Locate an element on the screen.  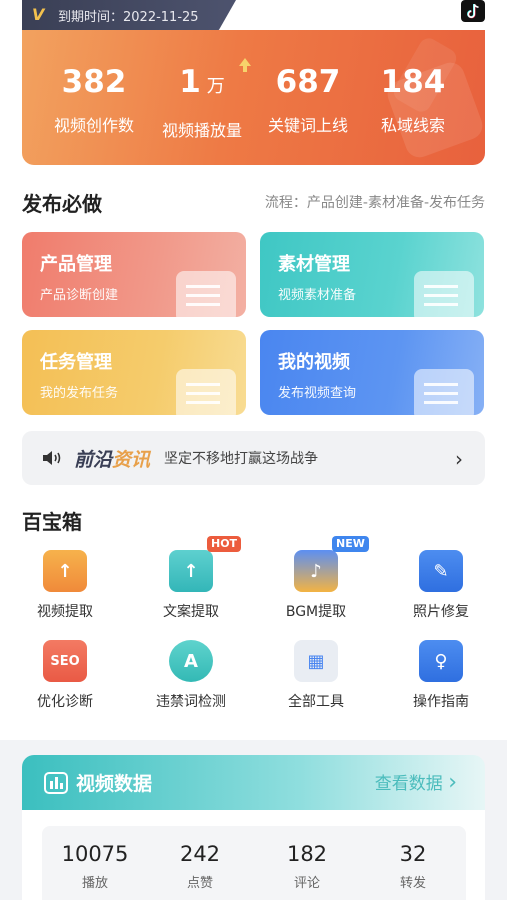
stat-label: 视频创作数 is located at coordinates (93, 125).